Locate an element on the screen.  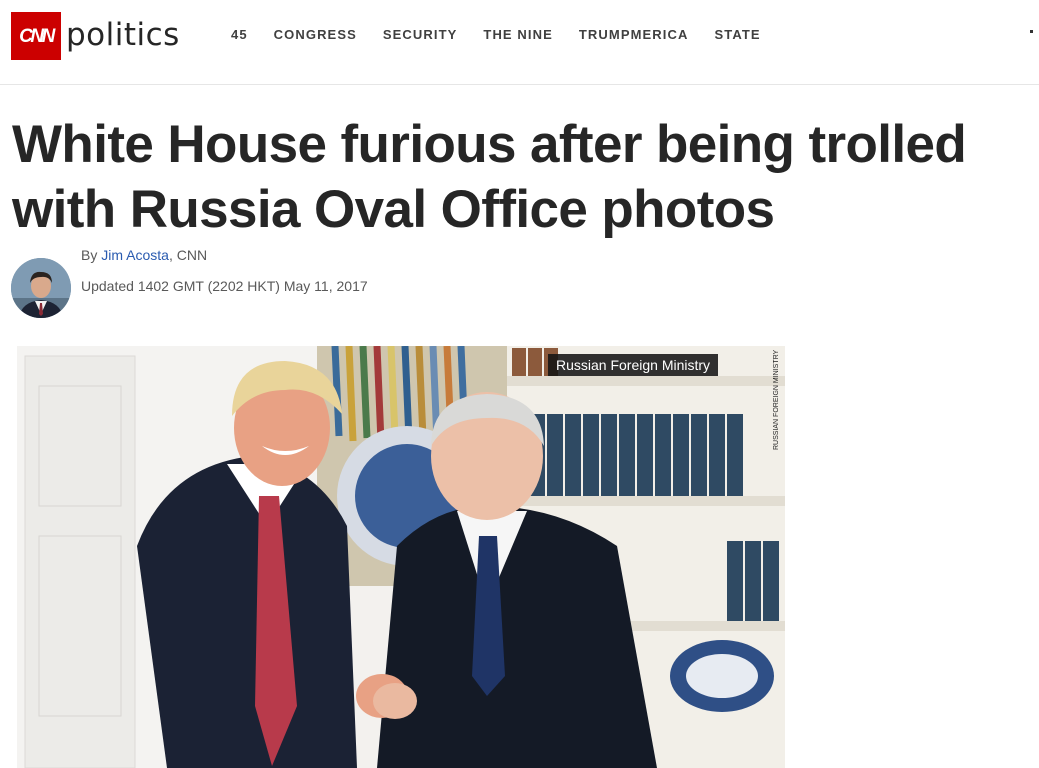
nav-item-security: SECURITY is located at coordinates (420, 35).